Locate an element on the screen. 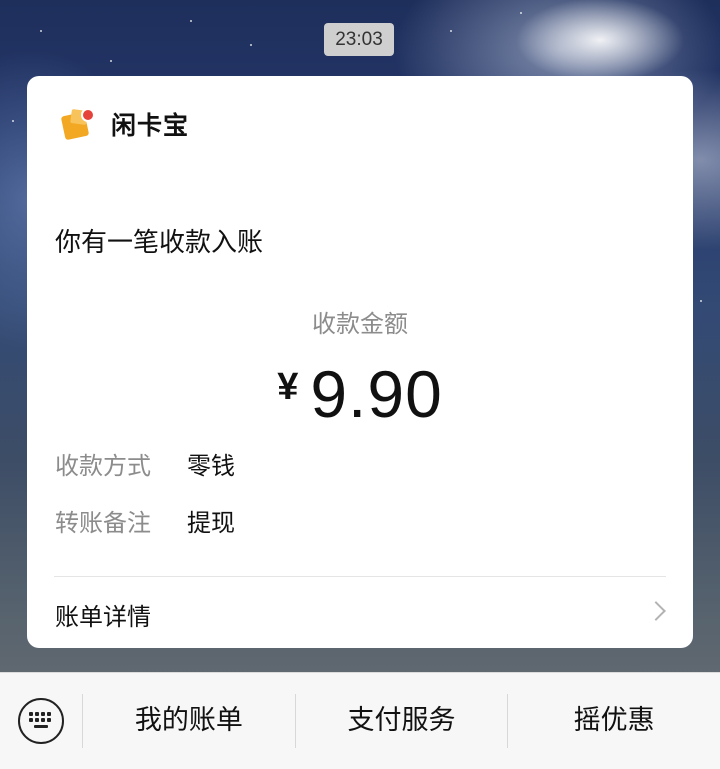  bill-detail-link: 账单详情 is located at coordinates (360, 612).